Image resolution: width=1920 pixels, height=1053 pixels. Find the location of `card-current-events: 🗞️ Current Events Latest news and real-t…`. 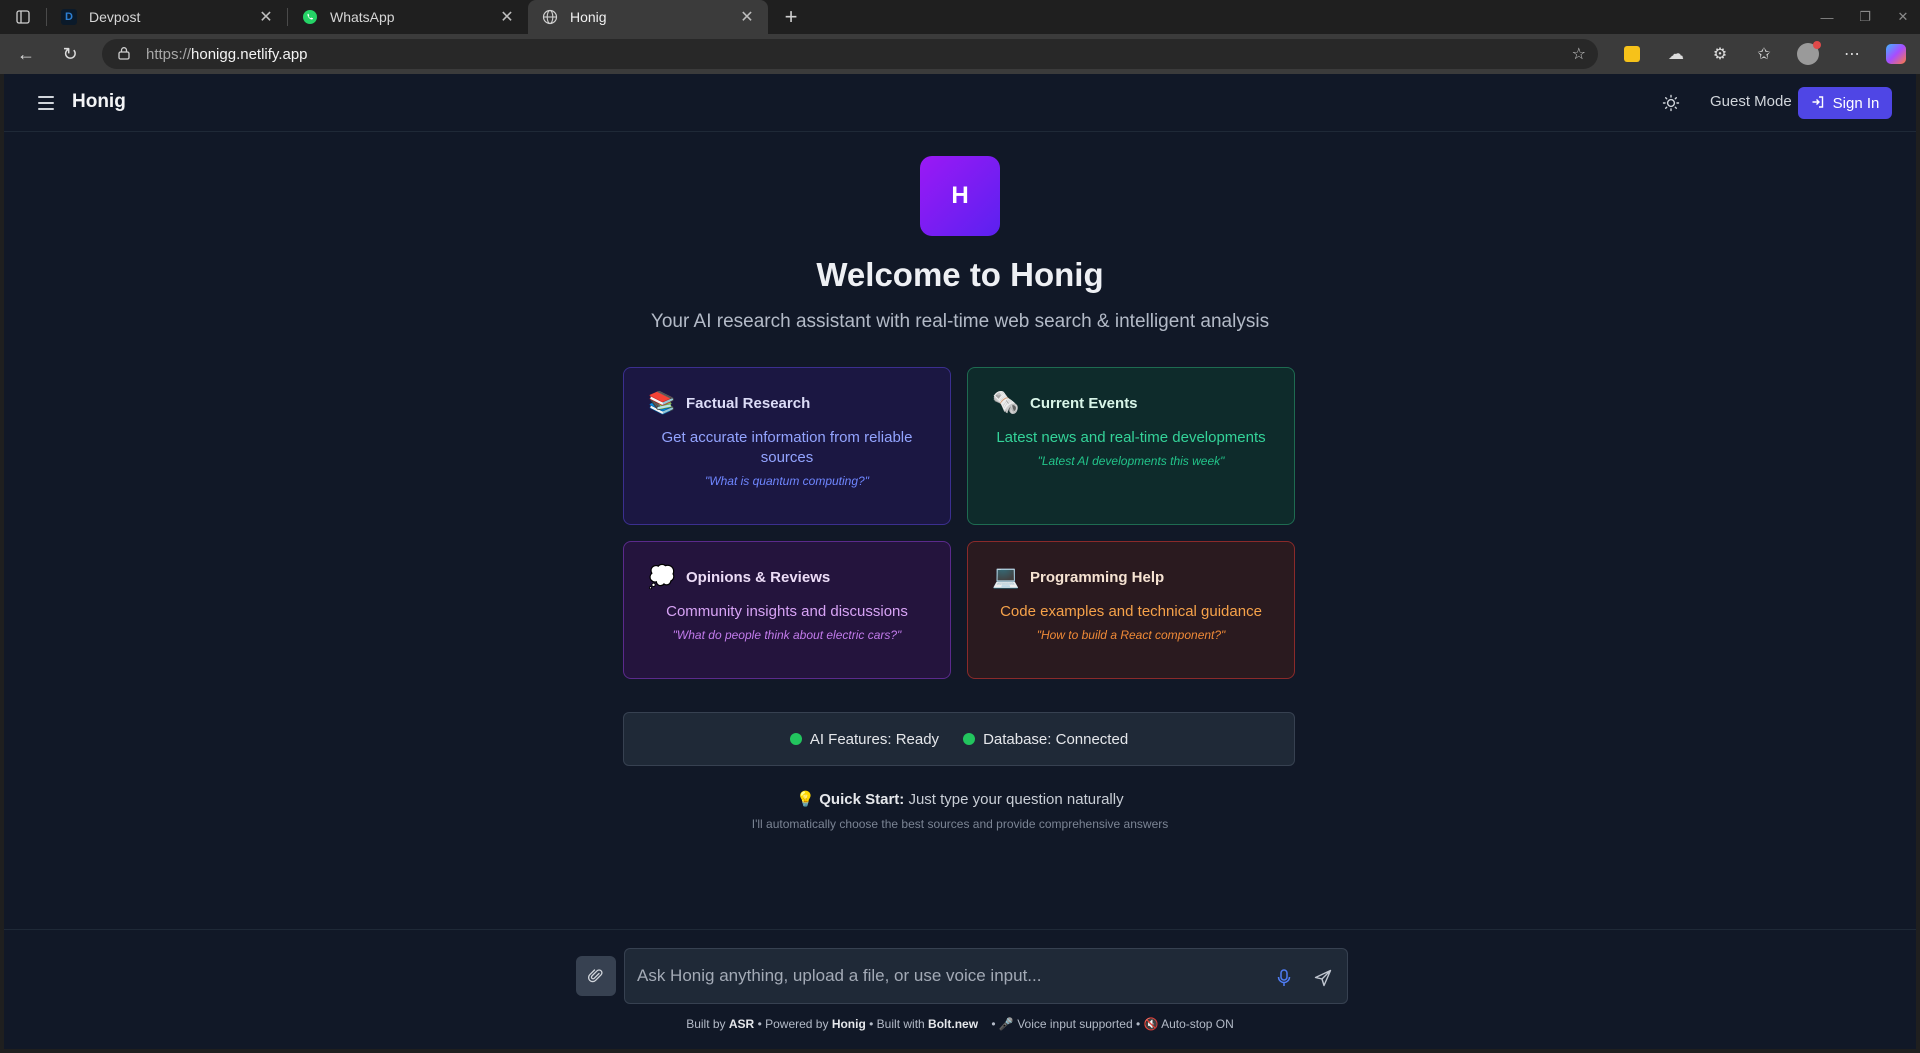

card-current-events: 🗞️ Current Events Latest news and real-t… is located at coordinates (1131, 446).